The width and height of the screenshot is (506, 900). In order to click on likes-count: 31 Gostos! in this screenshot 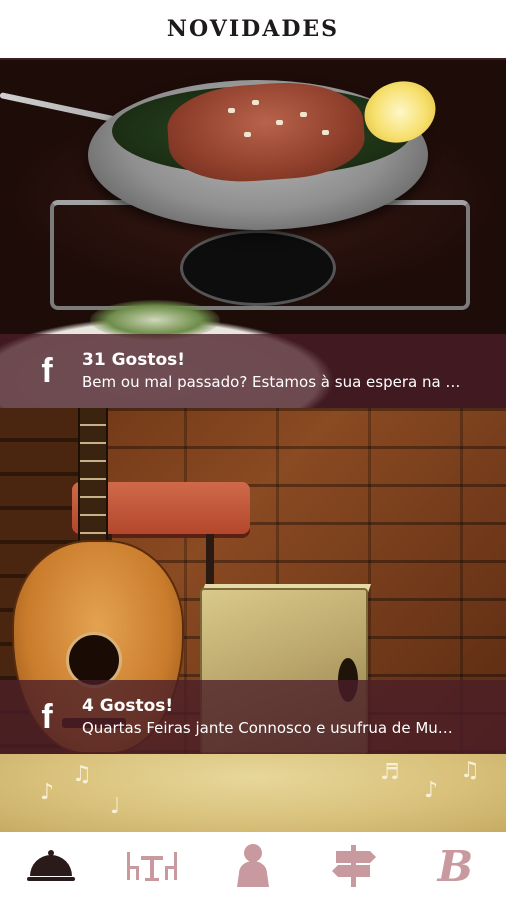, I will do `click(134, 360)`.